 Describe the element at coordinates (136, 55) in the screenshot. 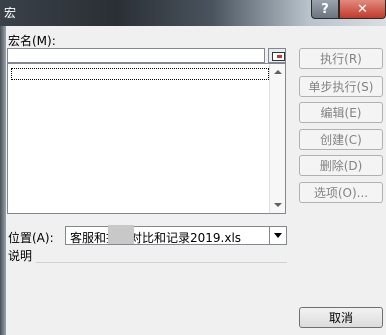

I see `macro-name-input` at that location.